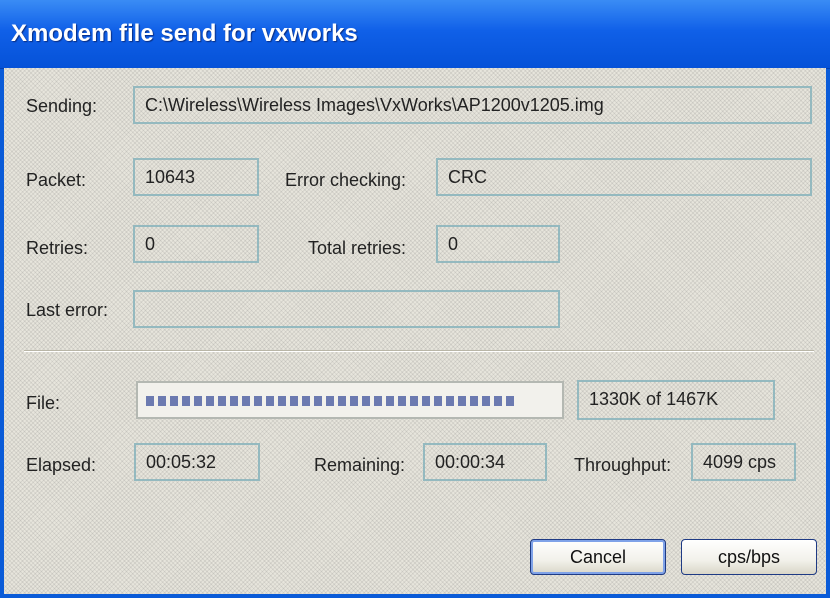 The width and height of the screenshot is (830, 598). Describe the element at coordinates (743, 462) in the screenshot. I see `throughput-field: 4099 cps` at that location.